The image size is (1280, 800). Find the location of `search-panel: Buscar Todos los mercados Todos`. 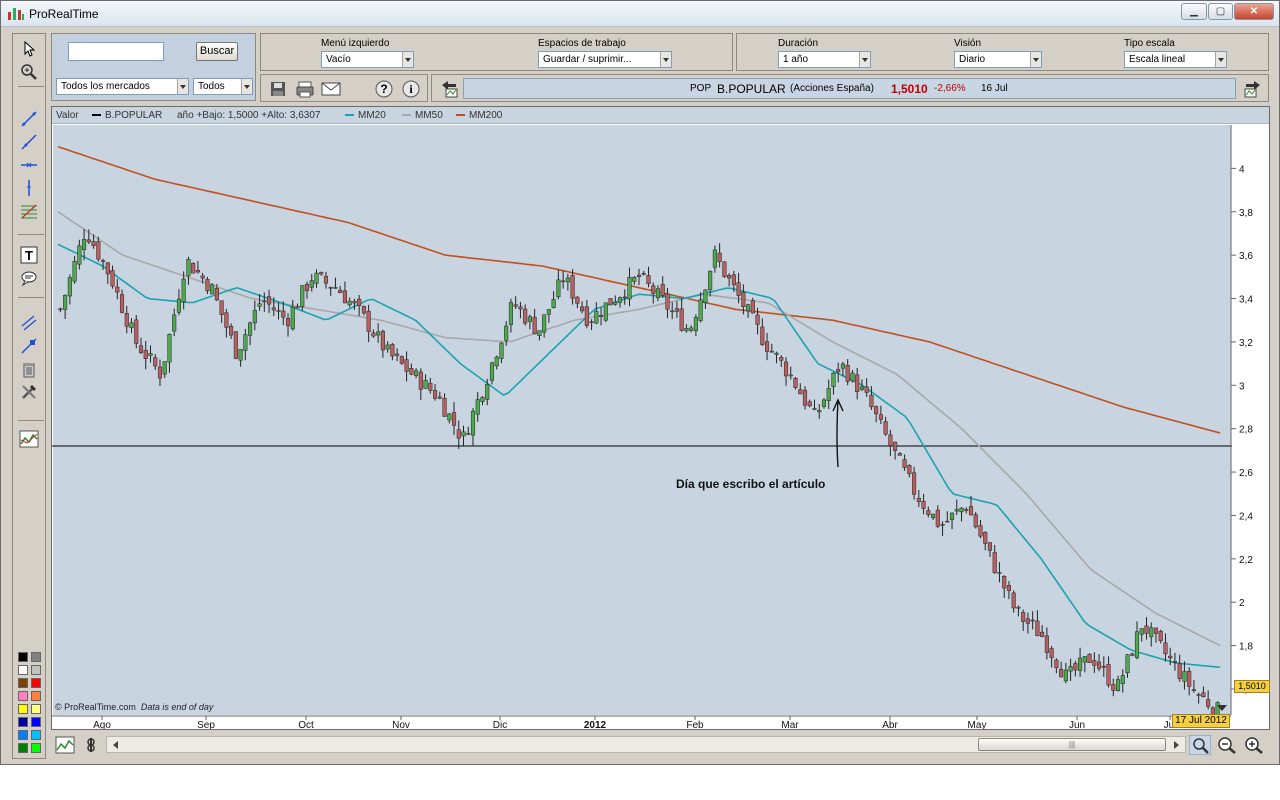

search-panel: Buscar Todos los mercados Todos is located at coordinates (153, 67).